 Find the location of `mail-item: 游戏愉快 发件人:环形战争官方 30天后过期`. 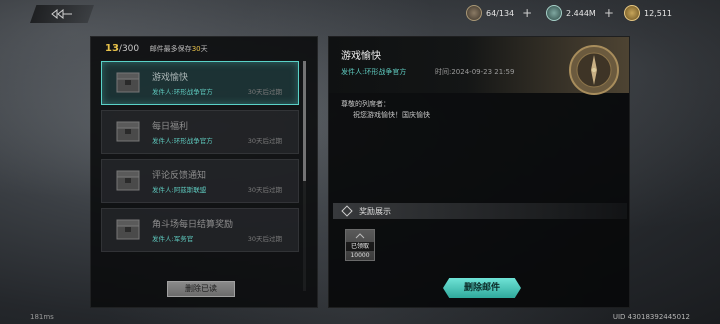

mail-item: 游戏愉快 发件人:环形战争官方 30天后过期 is located at coordinates (200, 83).